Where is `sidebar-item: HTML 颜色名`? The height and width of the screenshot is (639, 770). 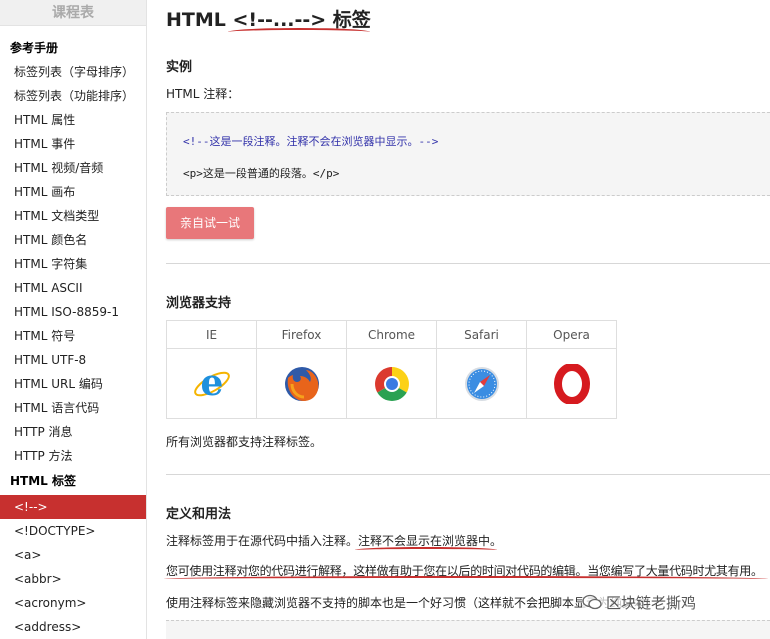
sidebar-item: HTML 颜色名 is located at coordinates (73, 240).